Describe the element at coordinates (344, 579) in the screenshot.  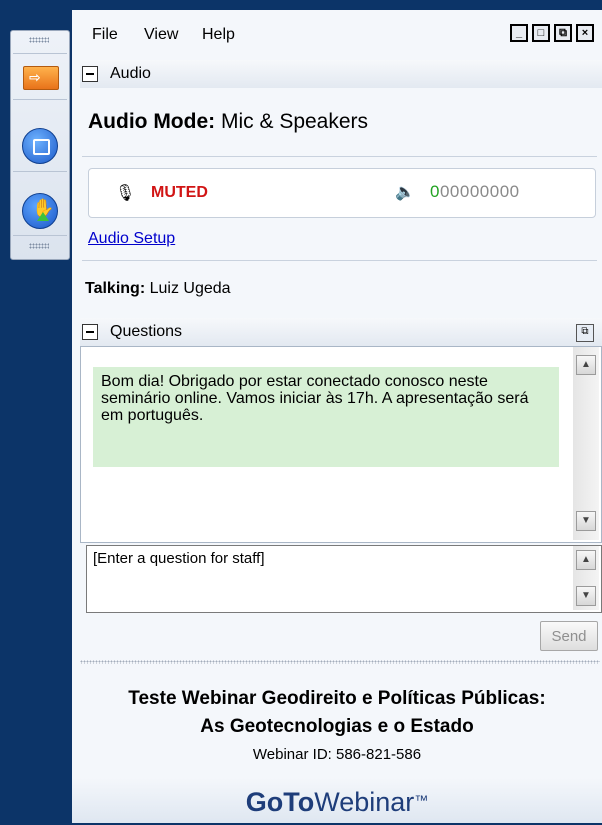
I see `question-input-box: ▲ ▼` at that location.